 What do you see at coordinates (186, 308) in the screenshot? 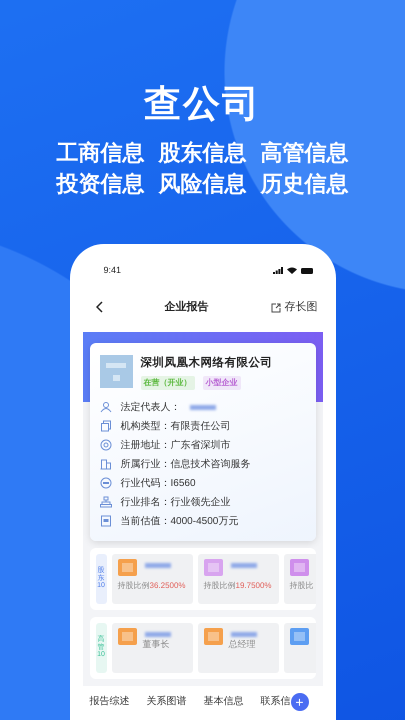
I see `page-title: 企业报告` at bounding box center [186, 308].